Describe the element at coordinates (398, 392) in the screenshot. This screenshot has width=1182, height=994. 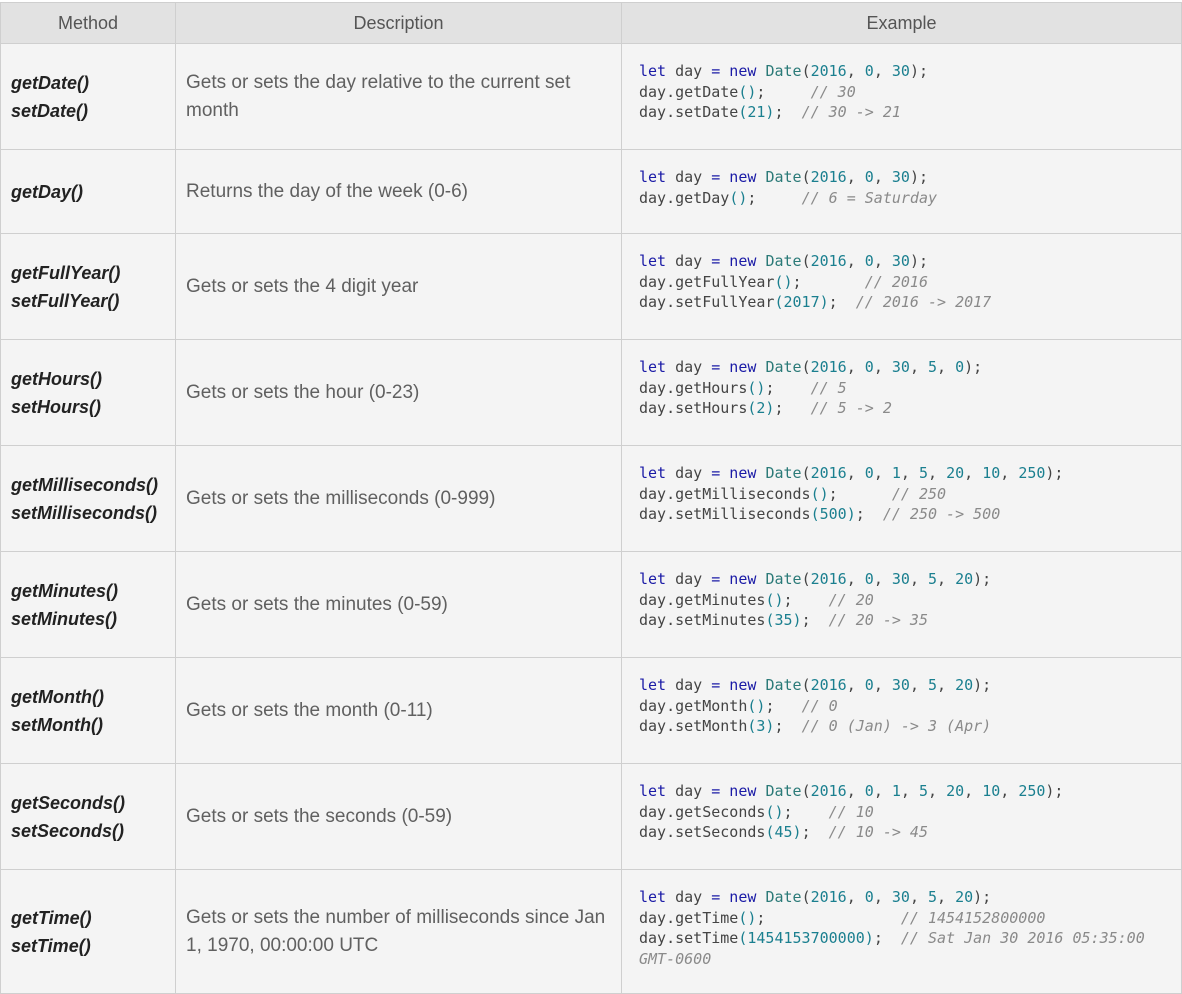
I see `description-cell: Gets or sets the hour (0-23)` at that location.